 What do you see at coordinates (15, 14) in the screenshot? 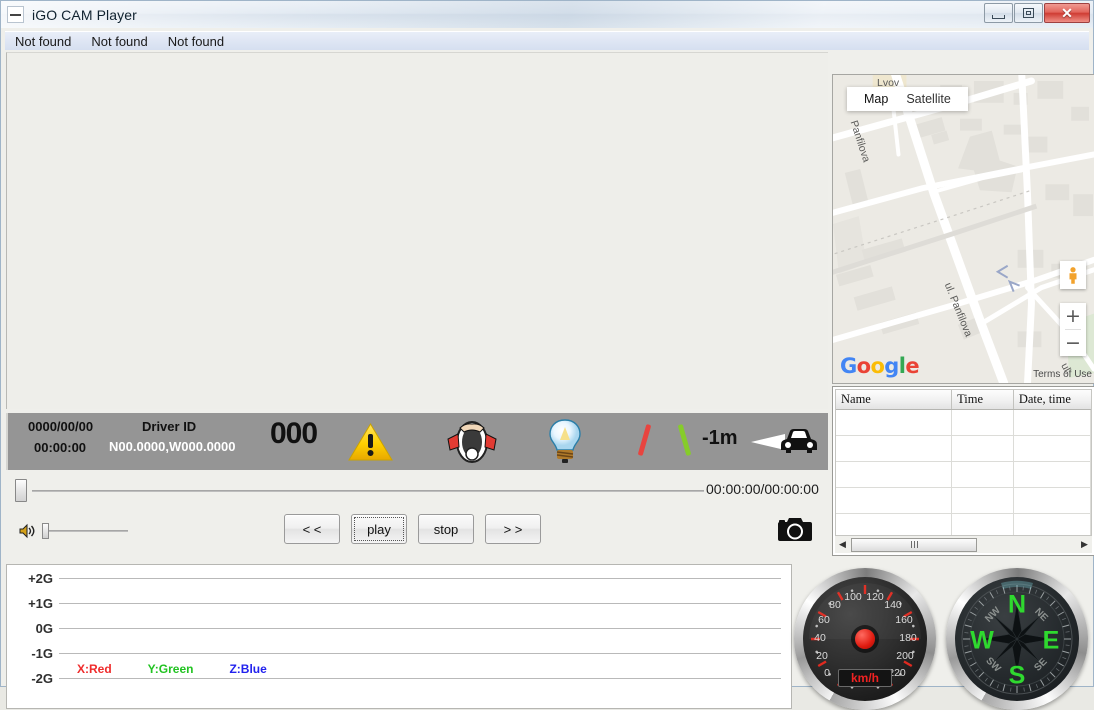
I see `app-icon` at bounding box center [15, 14].